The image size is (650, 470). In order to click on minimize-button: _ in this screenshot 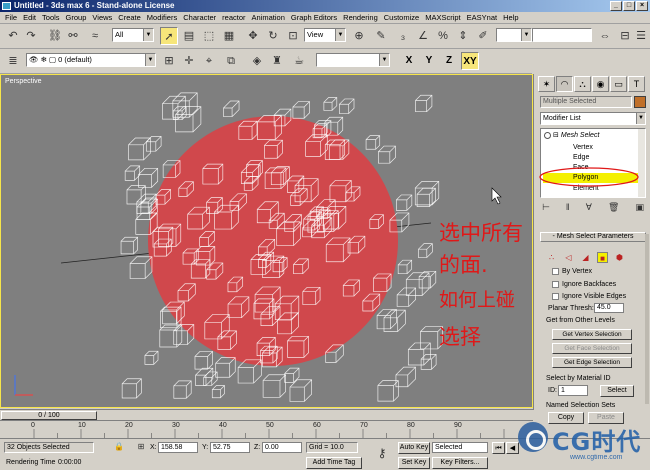, I will do `click(616, 6)`.